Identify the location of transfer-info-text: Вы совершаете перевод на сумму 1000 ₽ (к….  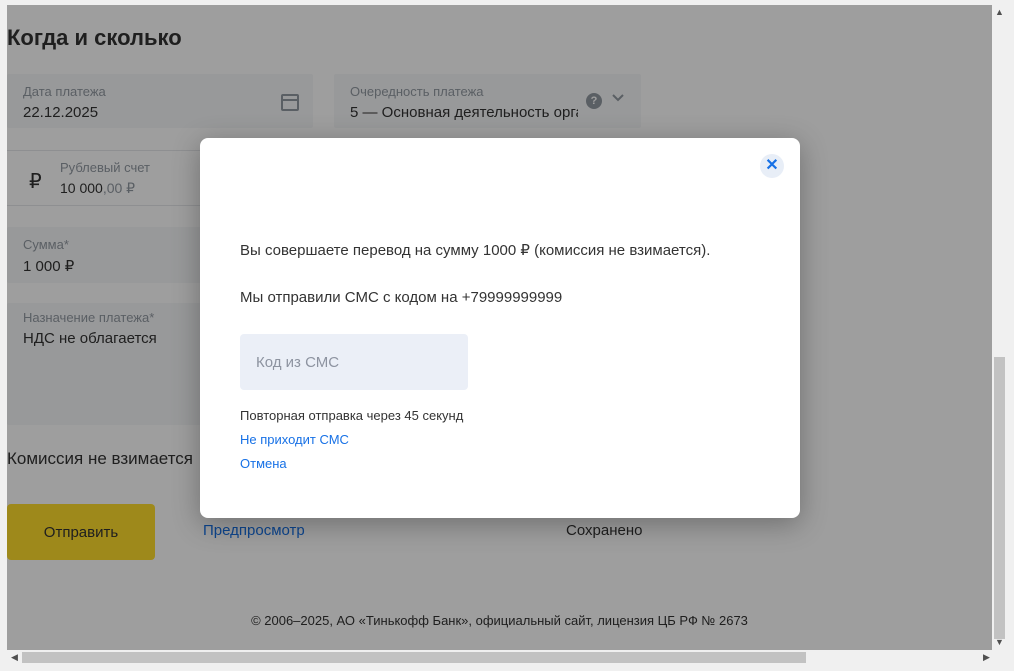
(475, 250).